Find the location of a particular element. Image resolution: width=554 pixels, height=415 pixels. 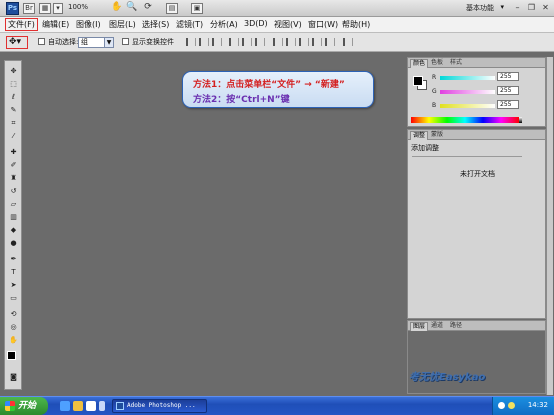

quick-select-tool-icon: ✎ is located at coordinates (13, 110).